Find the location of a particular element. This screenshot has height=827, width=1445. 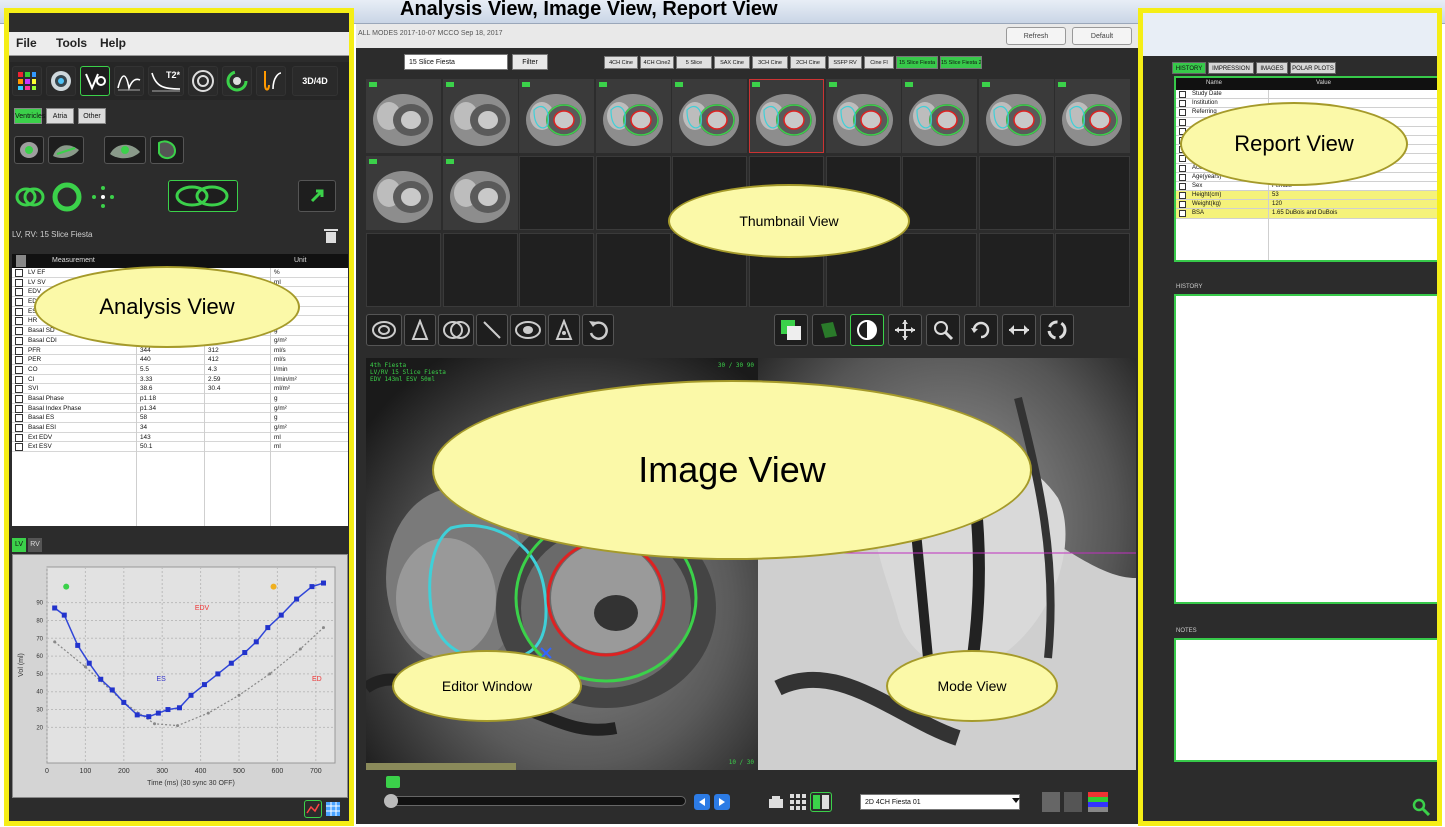

table-row: Basal Phase p1.18 g is located at coordinates (180, 399).